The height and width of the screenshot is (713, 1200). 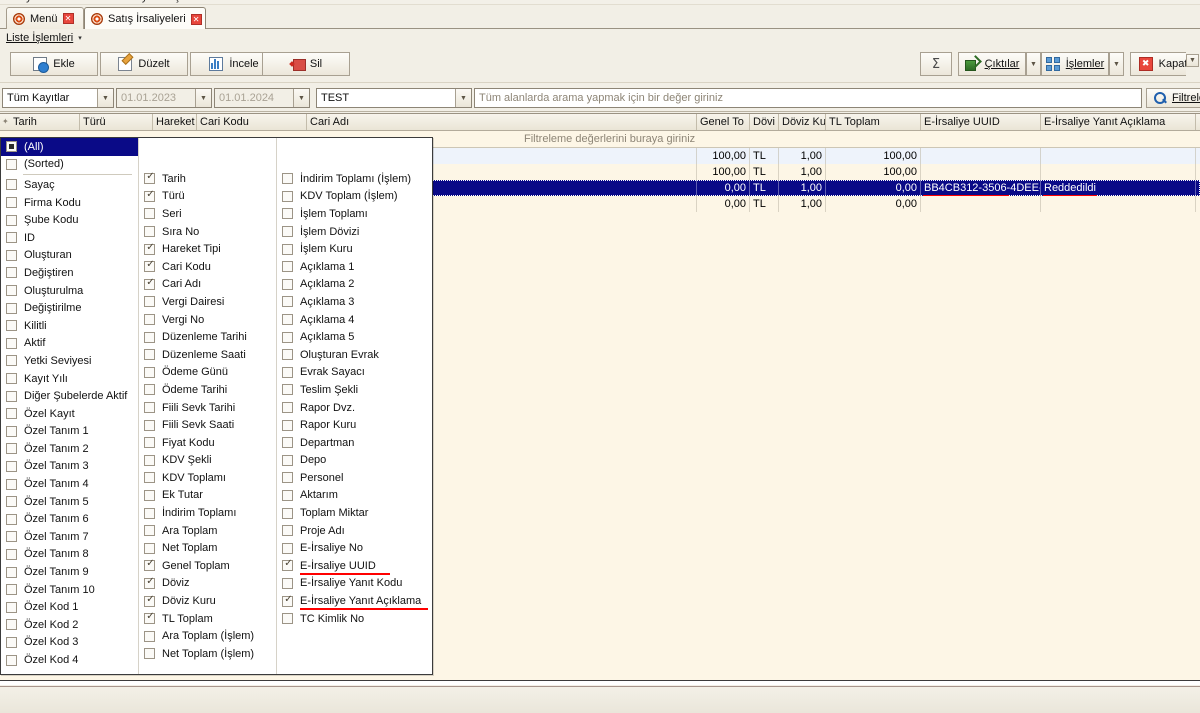 What do you see at coordinates (207, 584) in the screenshot?
I see `column-chooser-item: Döviz` at bounding box center [207, 584].